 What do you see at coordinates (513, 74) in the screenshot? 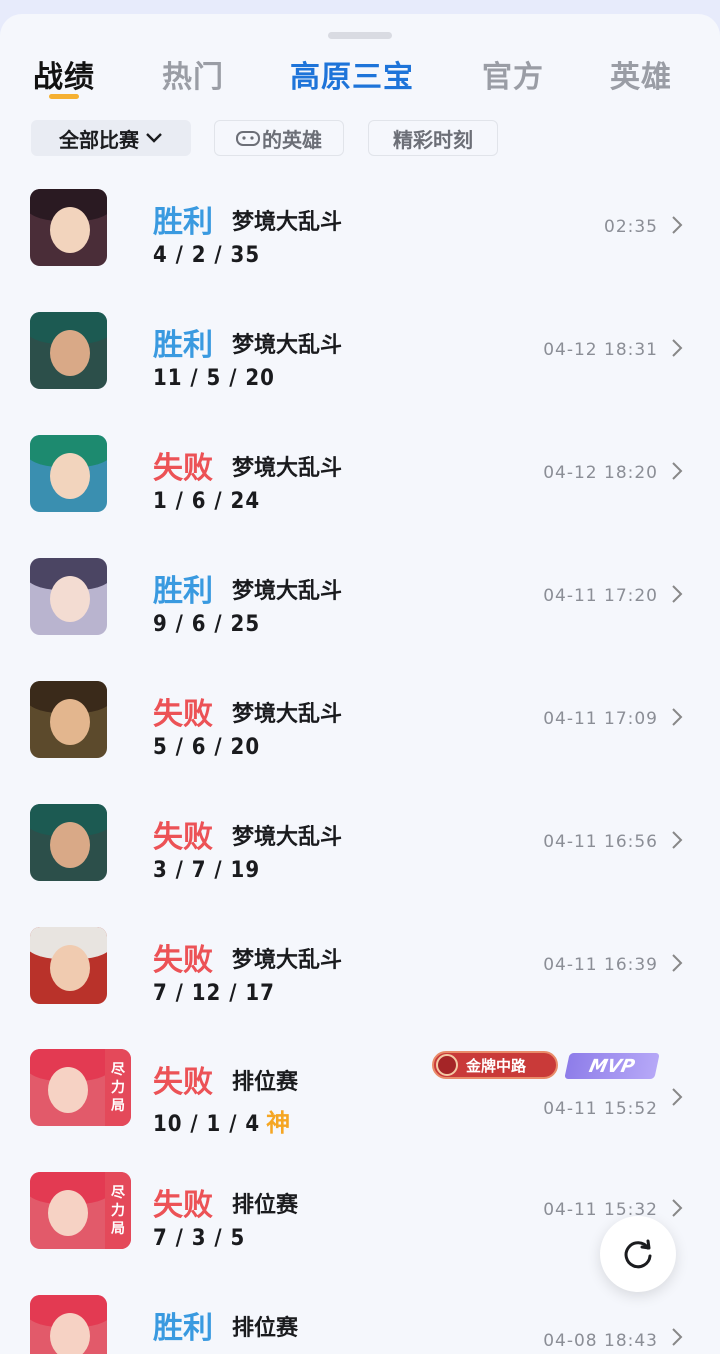
I see `tab-official: 官方` at bounding box center [513, 74].